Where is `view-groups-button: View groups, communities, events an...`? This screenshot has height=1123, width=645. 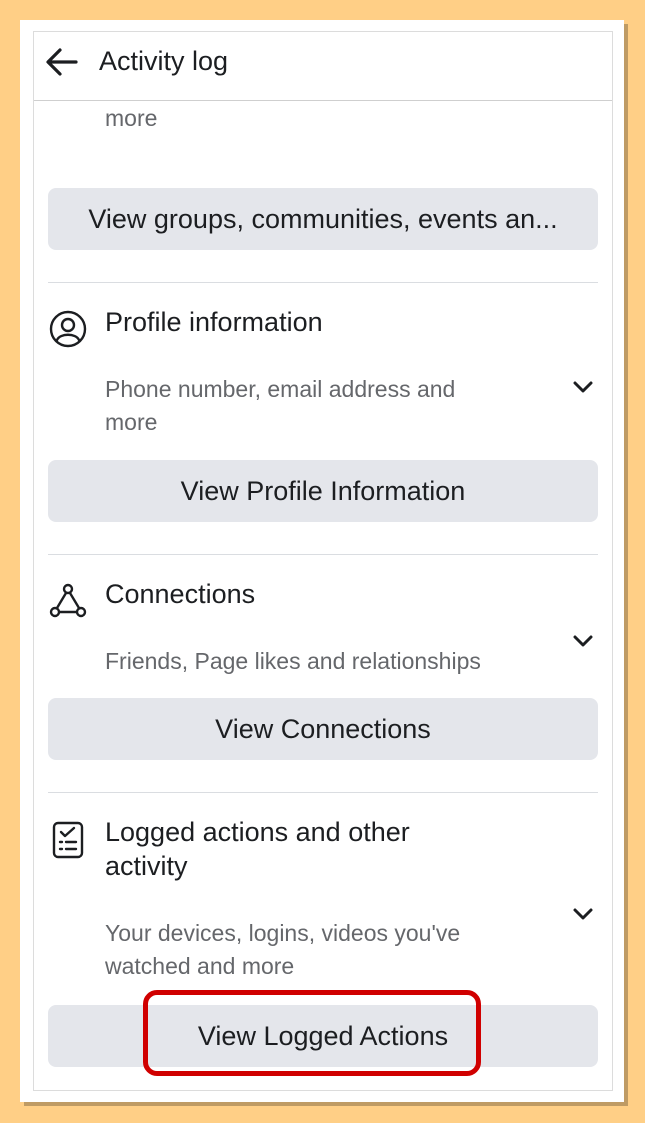 view-groups-button: View groups, communities, events an... is located at coordinates (323, 219).